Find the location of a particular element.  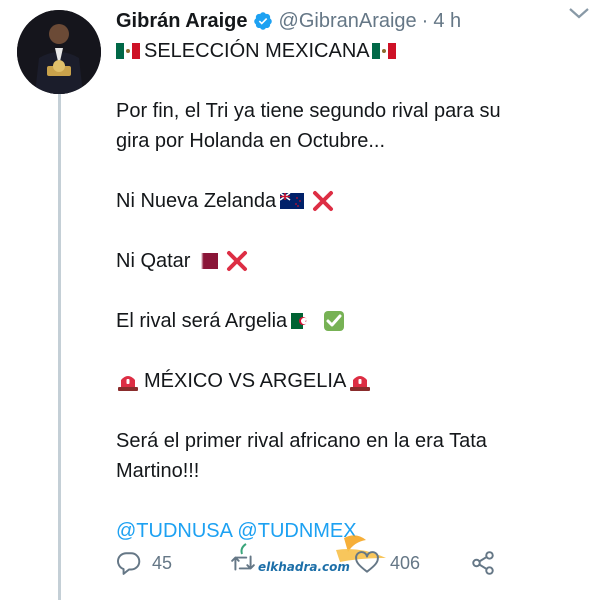

author-handle: @GibranAraige is located at coordinates (348, 21).